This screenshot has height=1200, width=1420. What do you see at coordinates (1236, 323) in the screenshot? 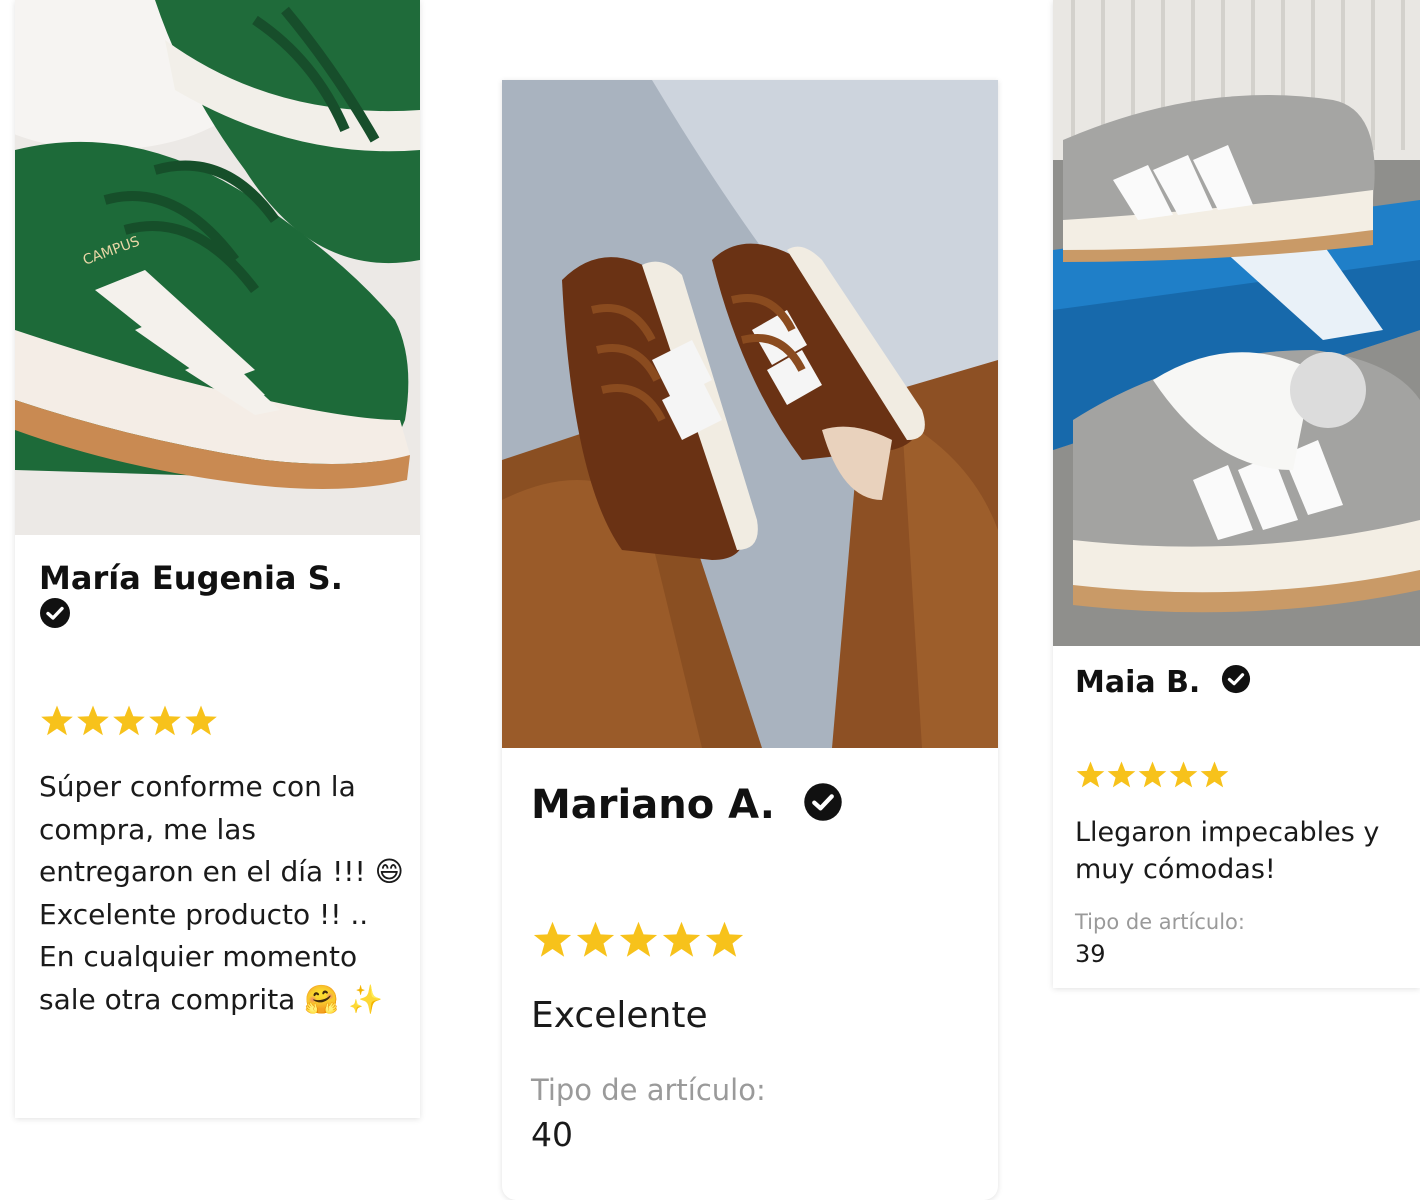
I see `review-photo-grey-sneakers` at bounding box center [1236, 323].